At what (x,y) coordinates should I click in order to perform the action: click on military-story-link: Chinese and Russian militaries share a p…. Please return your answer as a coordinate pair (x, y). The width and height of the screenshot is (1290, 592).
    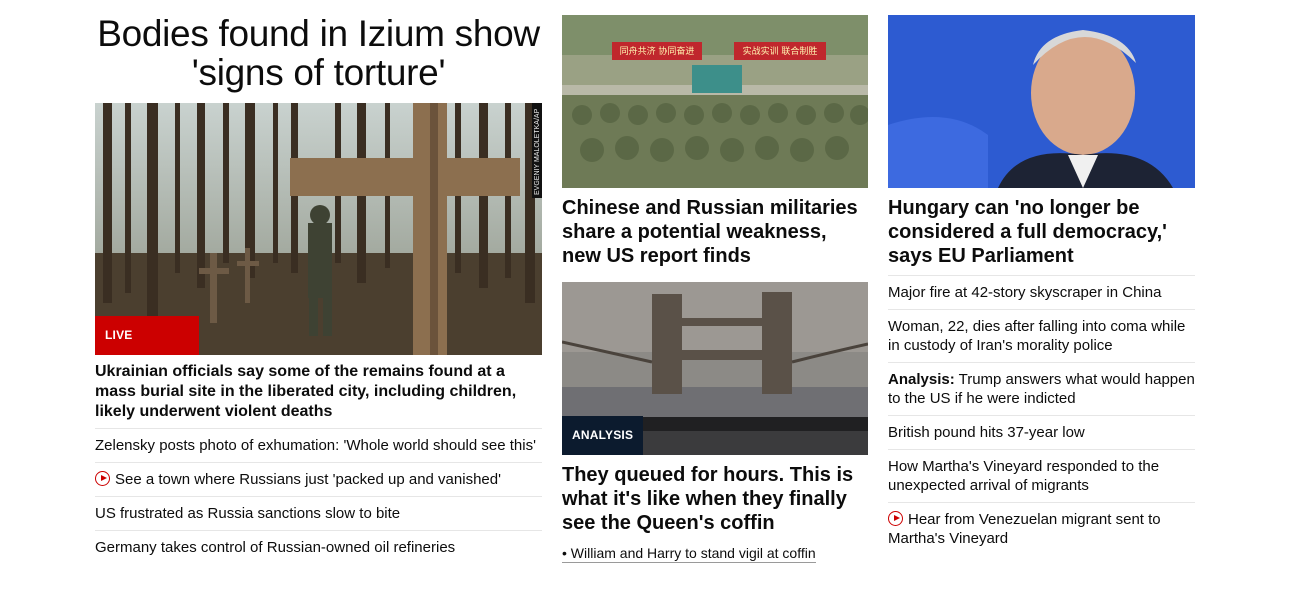
    Looking at the image, I should click on (715, 228).